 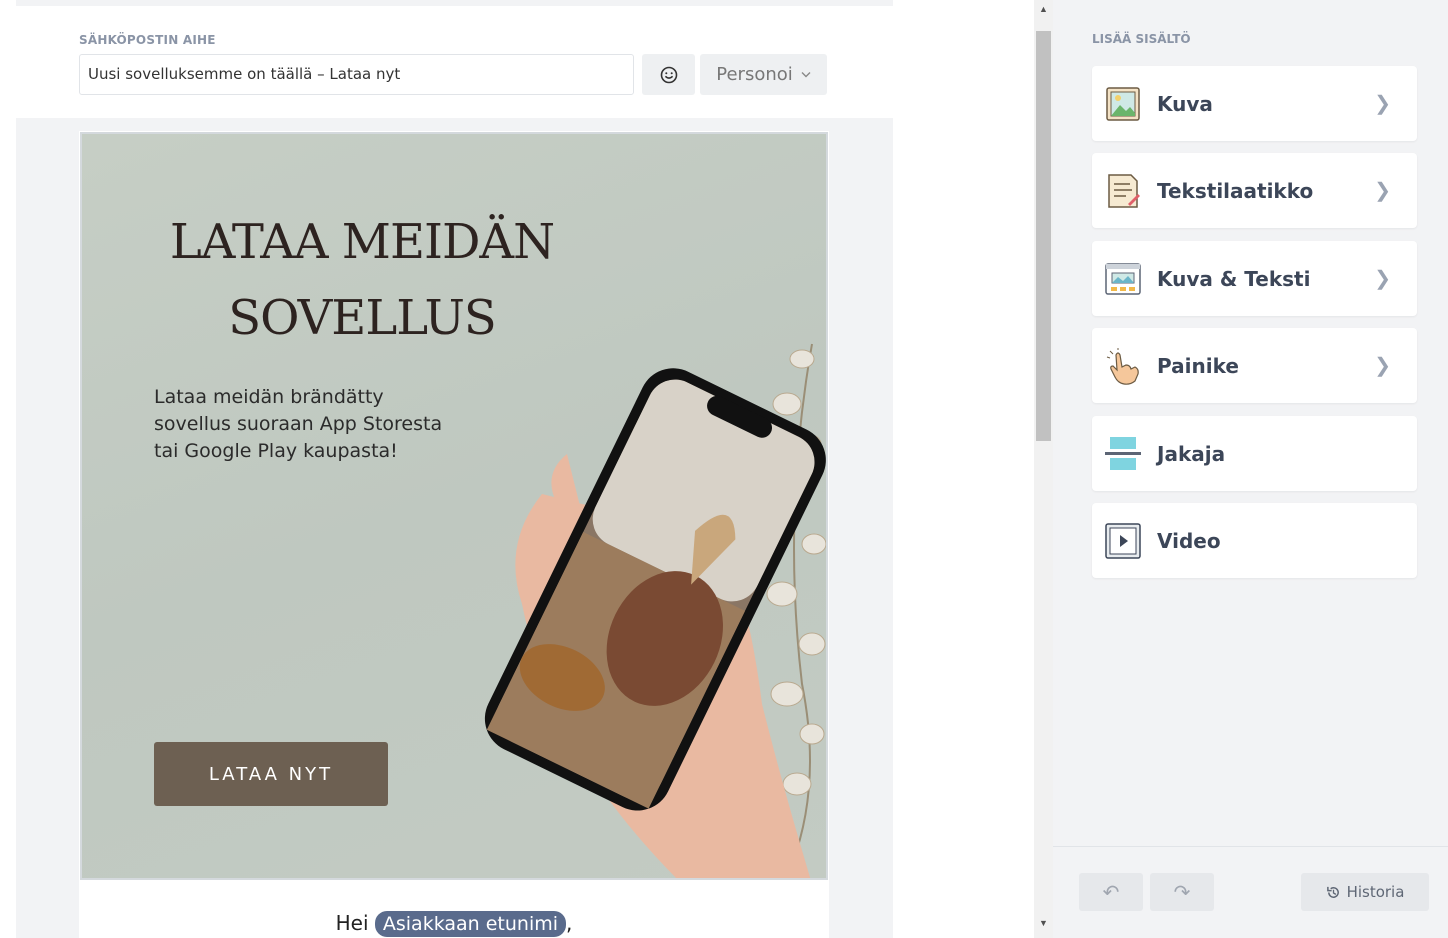 What do you see at coordinates (1123, 279) in the screenshot?
I see `image-text-icon` at bounding box center [1123, 279].